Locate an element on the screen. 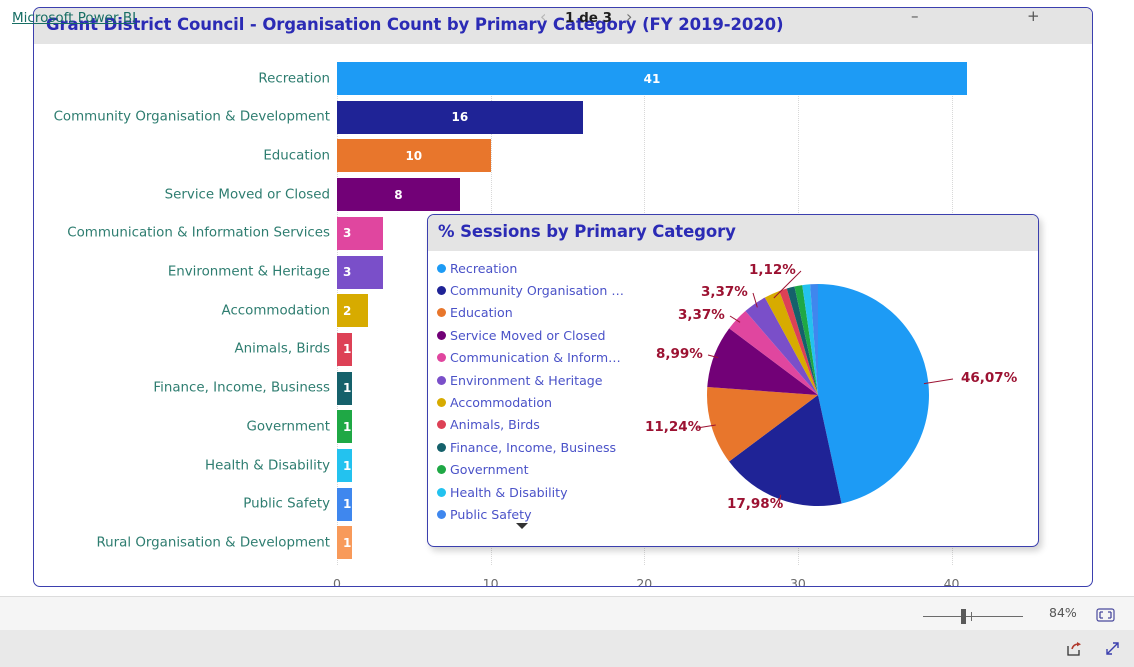  chevron-down-icon is located at coordinates (522, 526).